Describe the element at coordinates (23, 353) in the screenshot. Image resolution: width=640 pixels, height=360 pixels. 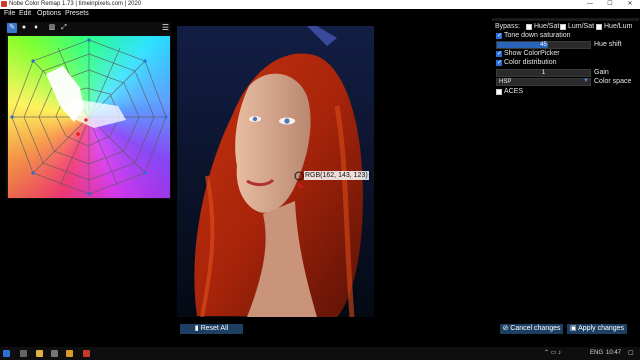
I see `search-icon` at that location.